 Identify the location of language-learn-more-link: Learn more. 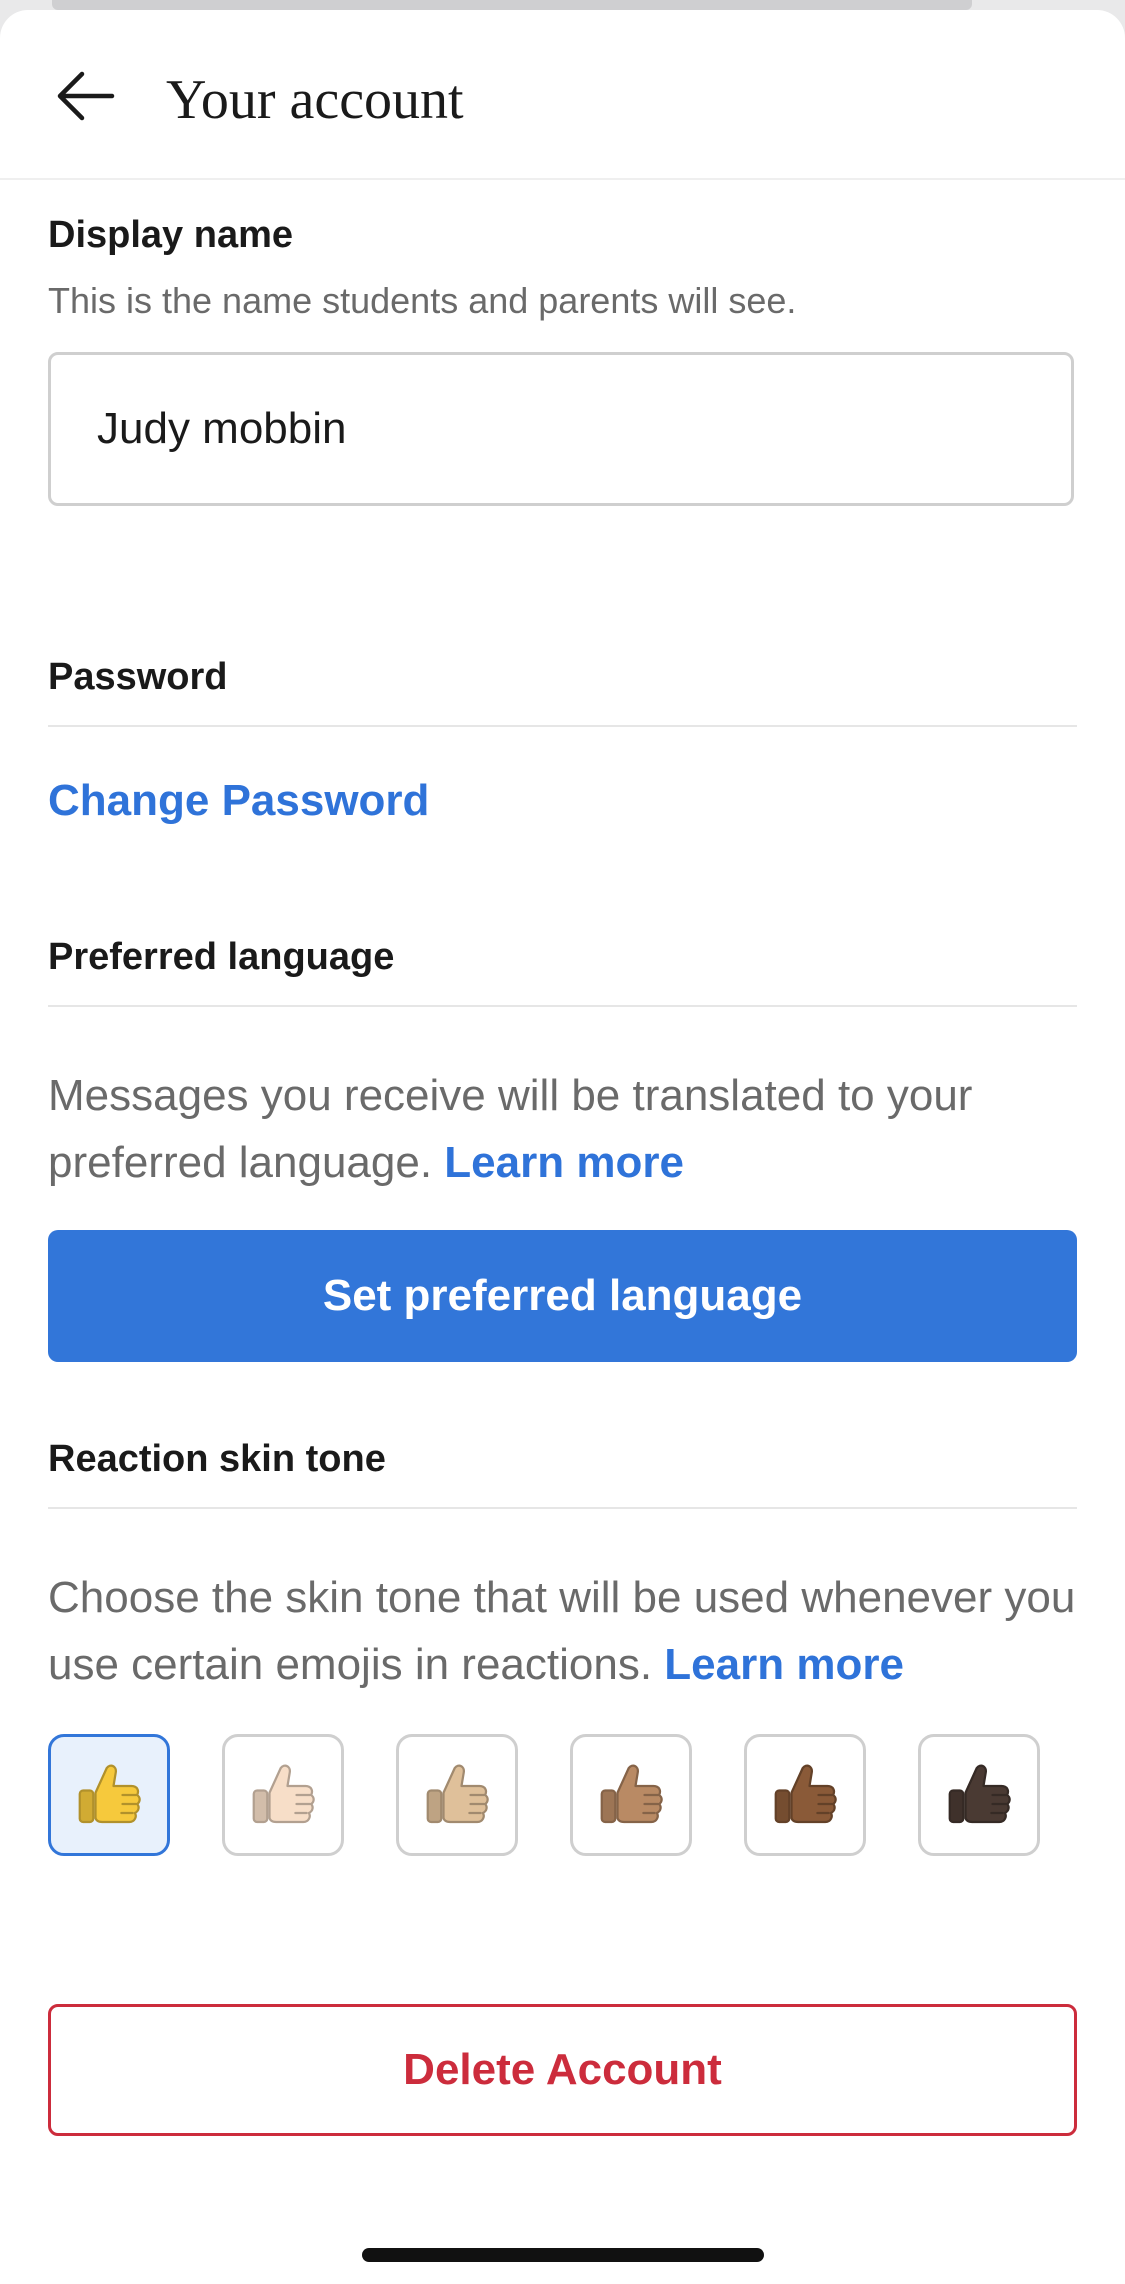
(564, 1162).